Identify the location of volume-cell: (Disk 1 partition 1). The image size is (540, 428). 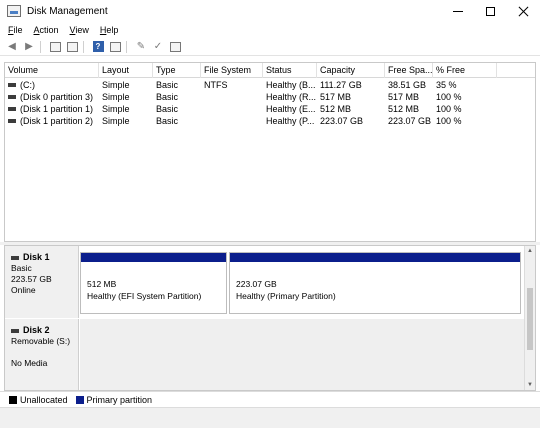
(52, 109).